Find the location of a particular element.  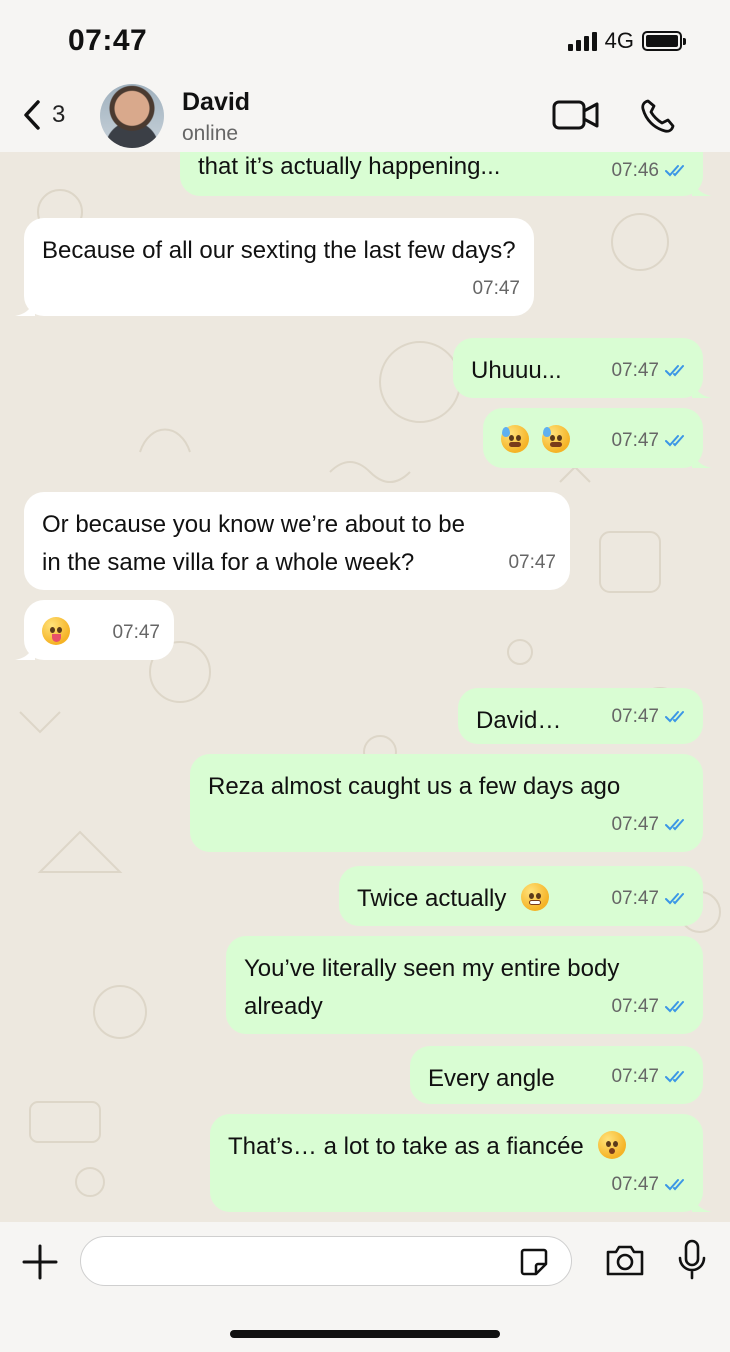

message-outgoing: 07:47 is located at coordinates (597, 438).